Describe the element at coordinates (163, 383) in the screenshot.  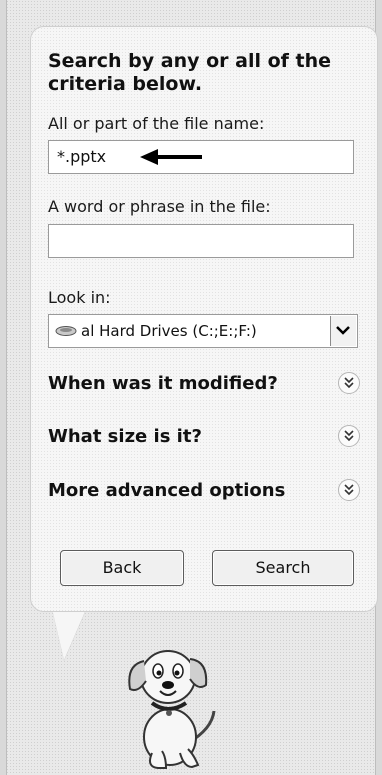
I see `section-label: When was it modified?` at that location.